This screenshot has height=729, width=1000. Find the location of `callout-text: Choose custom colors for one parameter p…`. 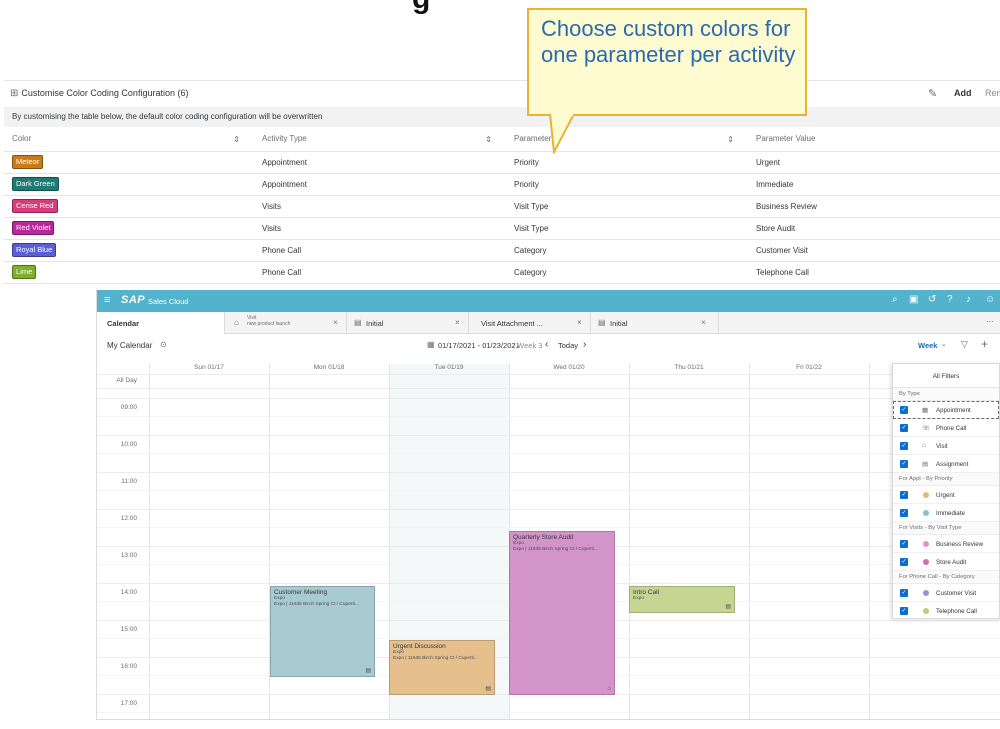

callout-text: Choose custom colors for one parameter p… is located at coordinates (668, 41).